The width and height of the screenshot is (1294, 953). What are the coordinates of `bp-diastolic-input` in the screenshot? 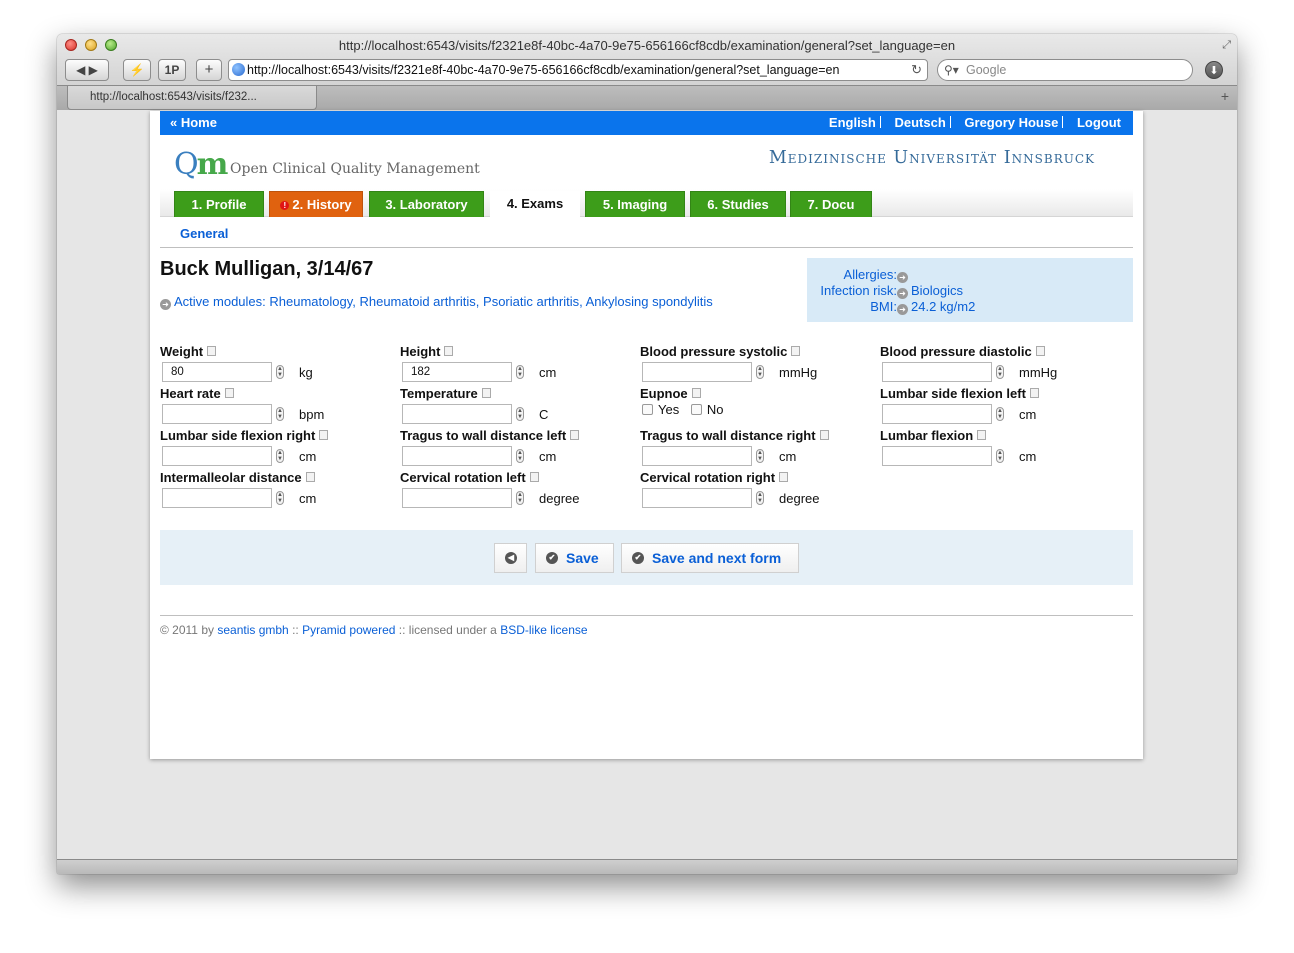 It's located at (937, 372).